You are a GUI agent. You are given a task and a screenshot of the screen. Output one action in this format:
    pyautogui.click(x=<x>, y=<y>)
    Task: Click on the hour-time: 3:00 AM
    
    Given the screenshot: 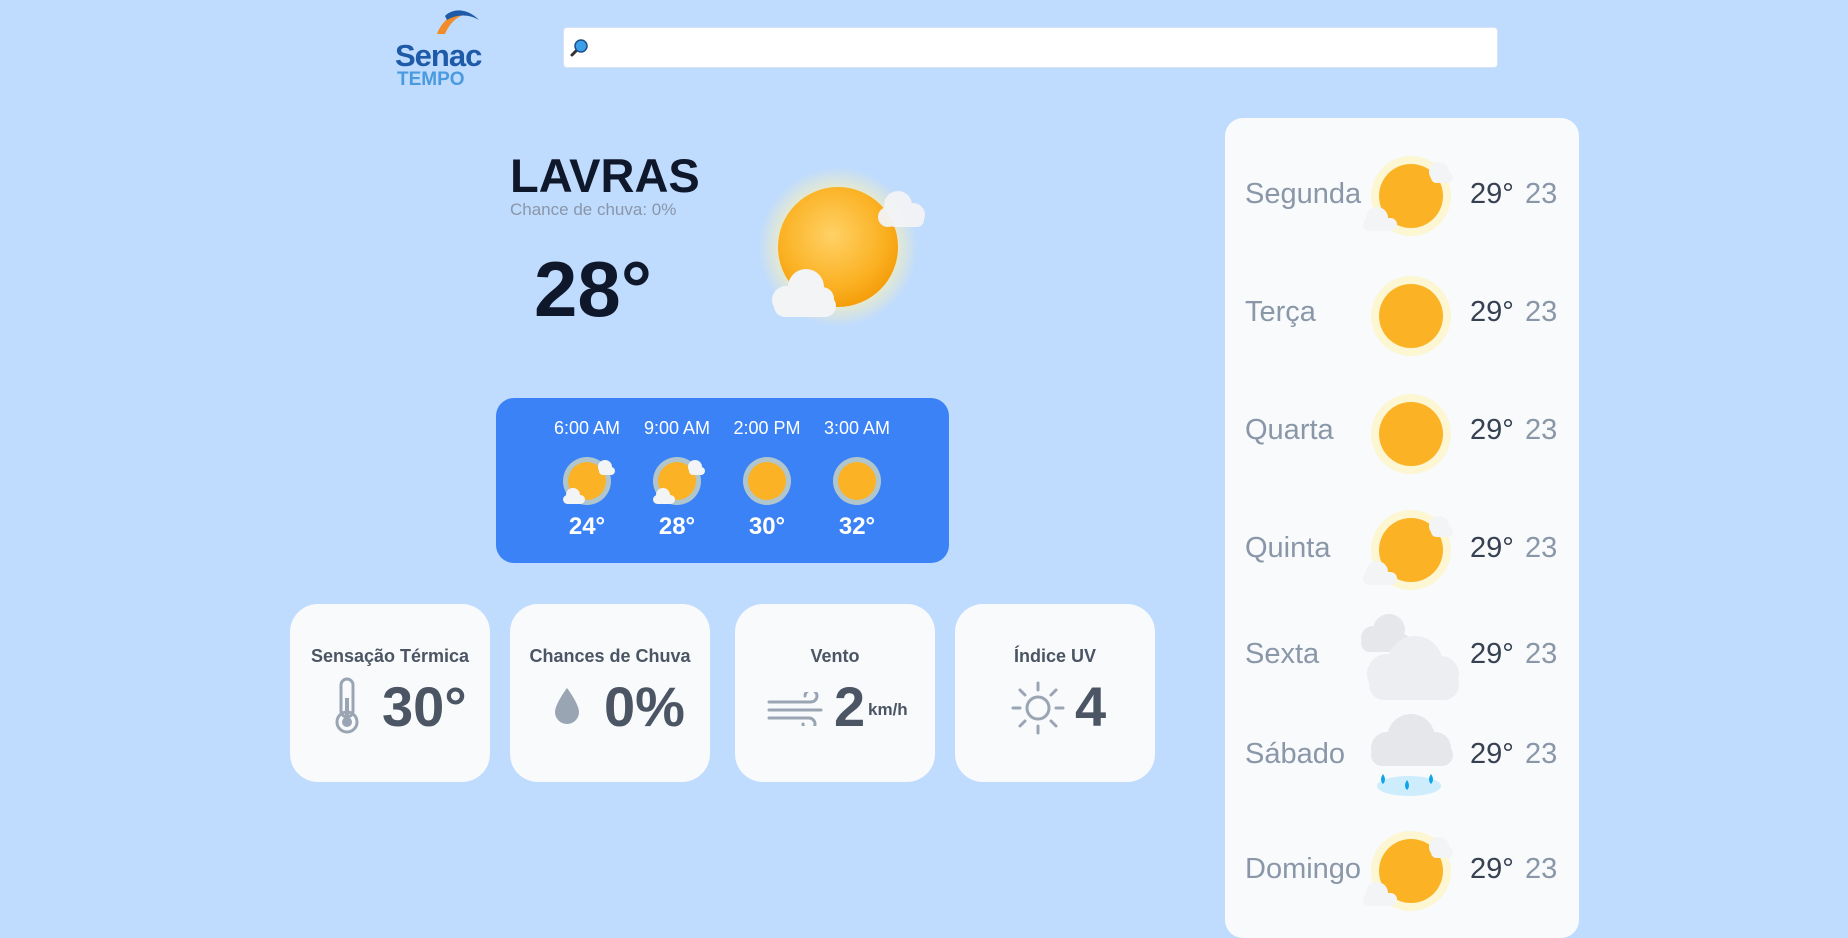 What is the action you would take?
    pyautogui.click(x=857, y=428)
    